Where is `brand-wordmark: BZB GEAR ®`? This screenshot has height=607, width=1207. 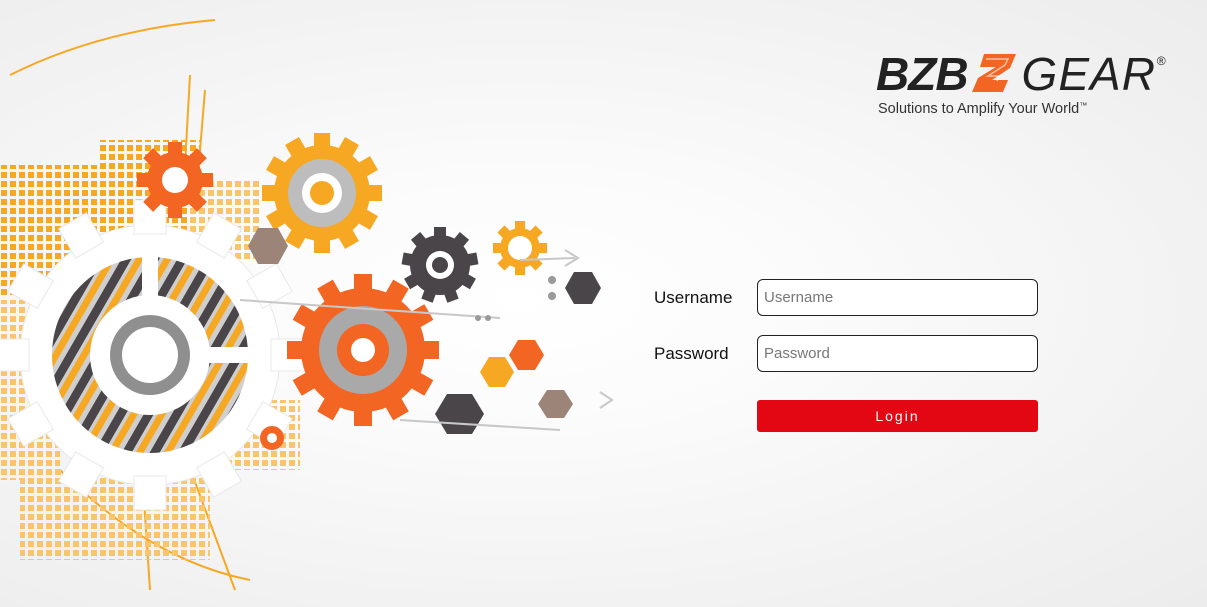
brand-wordmark: BZB GEAR ® is located at coordinates (1021, 74).